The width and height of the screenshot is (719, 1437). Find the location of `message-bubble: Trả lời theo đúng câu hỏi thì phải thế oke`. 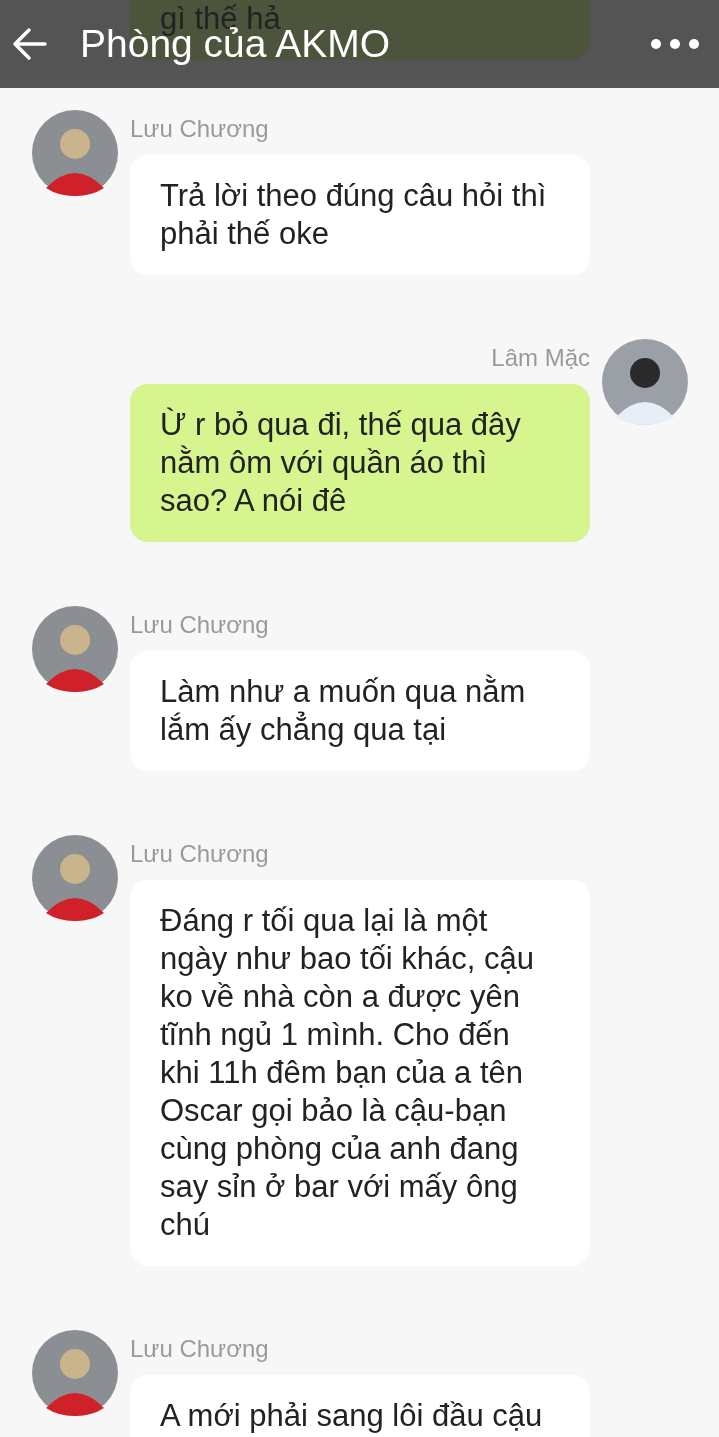

message-bubble: Trả lời theo đúng câu hỏi thì phải thế oke is located at coordinates (360, 215).